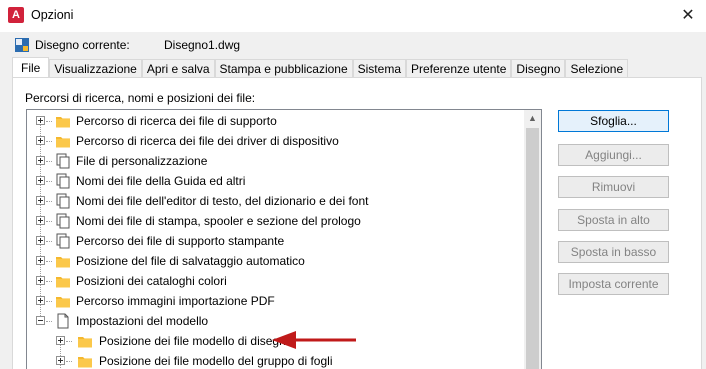 The image size is (706, 369). What do you see at coordinates (22, 45) in the screenshot?
I see `drawing-file-icon` at bounding box center [22, 45].